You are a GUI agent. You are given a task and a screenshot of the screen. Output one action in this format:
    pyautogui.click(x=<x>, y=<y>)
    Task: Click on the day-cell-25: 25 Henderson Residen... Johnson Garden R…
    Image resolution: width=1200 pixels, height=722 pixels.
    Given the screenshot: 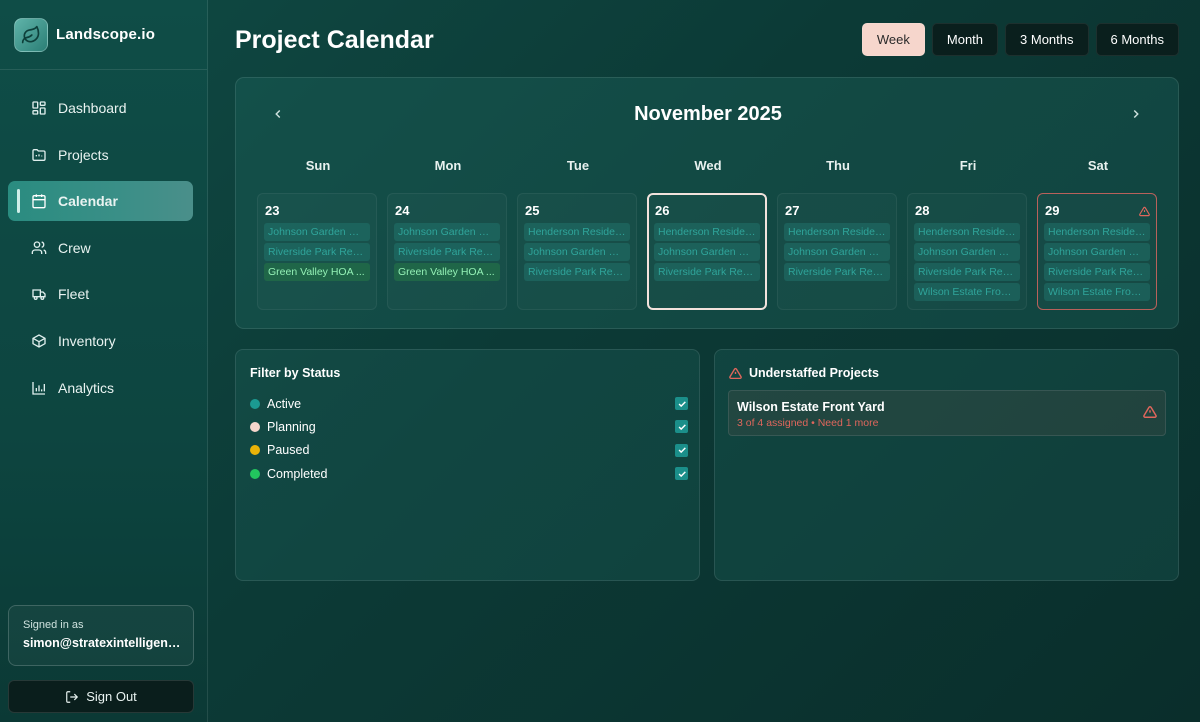 What is the action you would take?
    pyautogui.click(x=577, y=251)
    